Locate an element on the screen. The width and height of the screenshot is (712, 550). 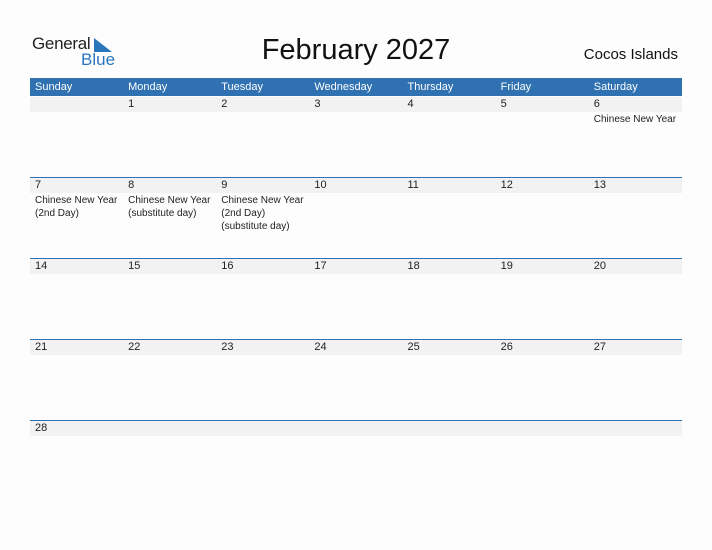
week-row: 21 22 23 24 25 26 27 is located at coordinates (356, 347).